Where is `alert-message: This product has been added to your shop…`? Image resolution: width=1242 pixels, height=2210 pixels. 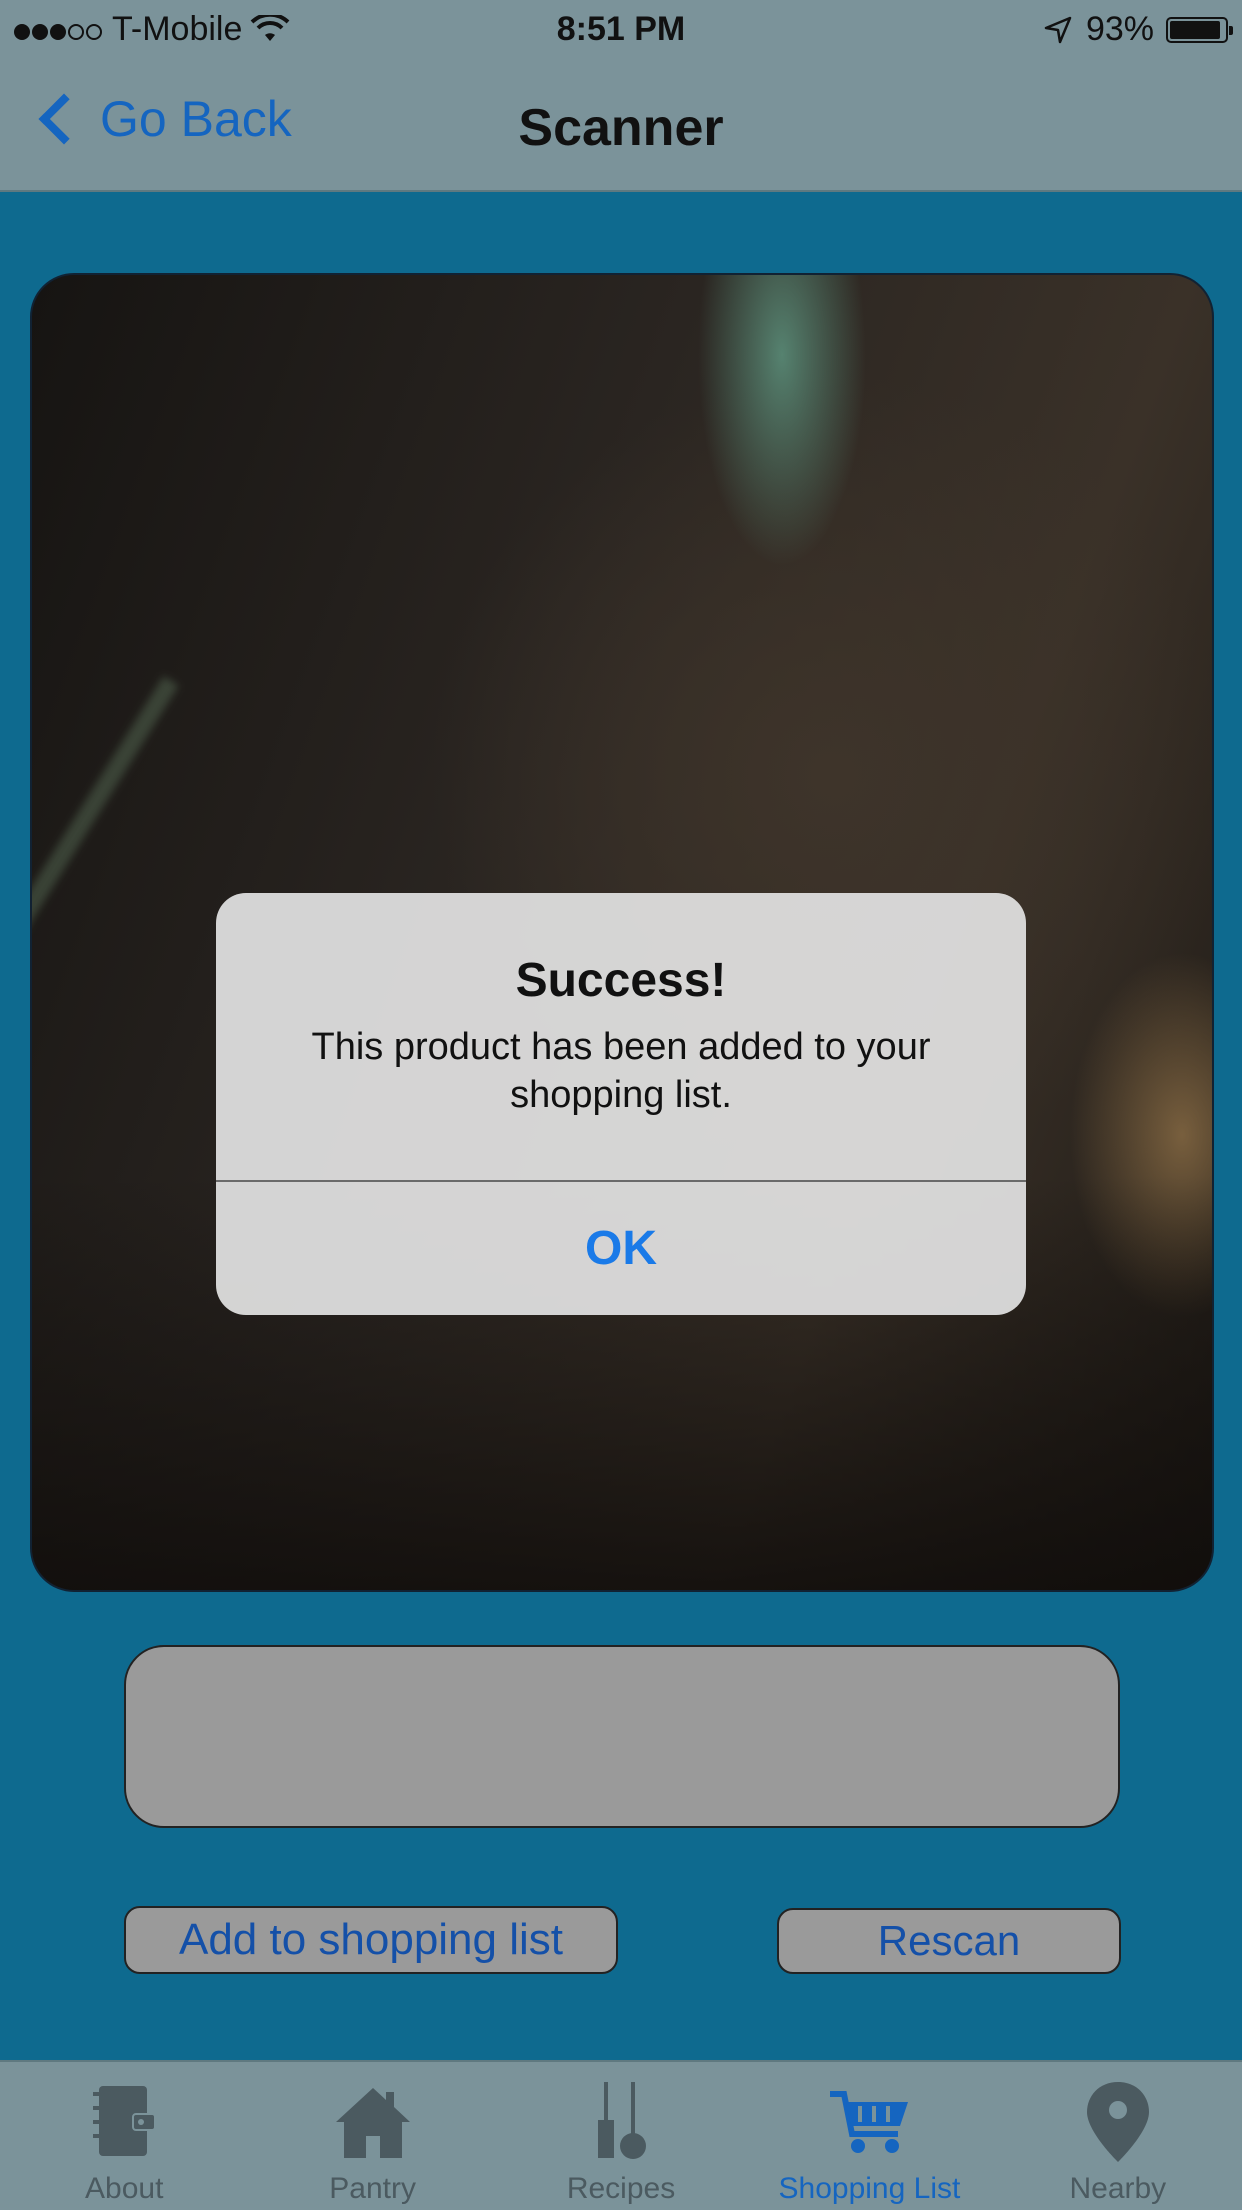 alert-message: This product has been added to your shop… is located at coordinates (621, 1071).